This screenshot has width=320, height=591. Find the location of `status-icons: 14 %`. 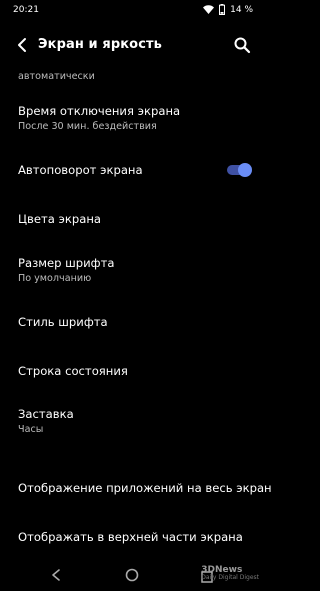

status-icons: 14 % is located at coordinates (228, 9).